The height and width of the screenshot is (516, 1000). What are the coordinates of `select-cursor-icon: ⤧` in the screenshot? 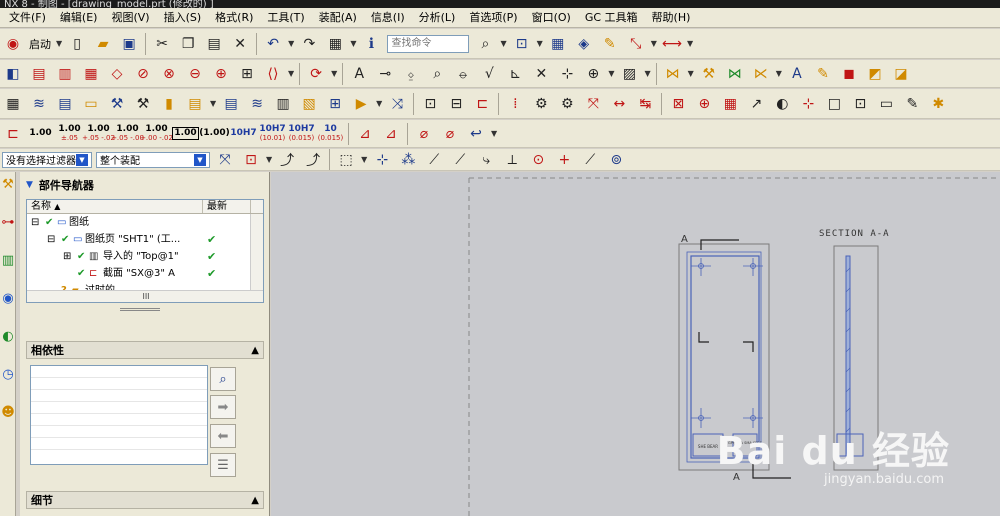 It's located at (225, 159).